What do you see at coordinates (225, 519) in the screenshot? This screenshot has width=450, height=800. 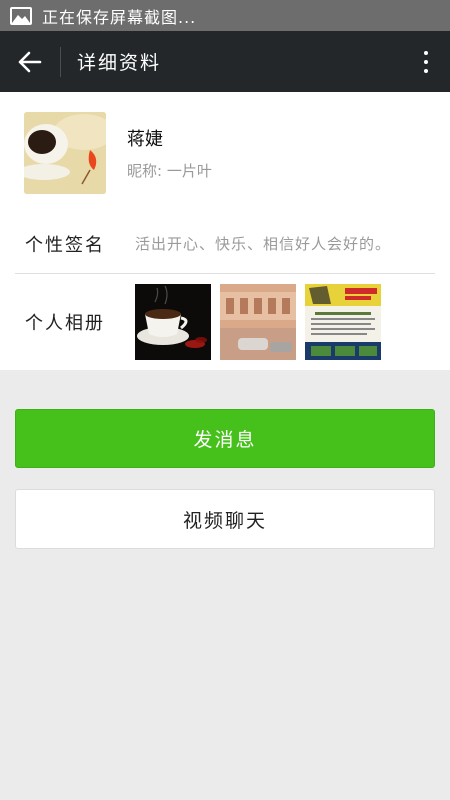 I see `video-chat-button: 视频聊天` at bounding box center [225, 519].